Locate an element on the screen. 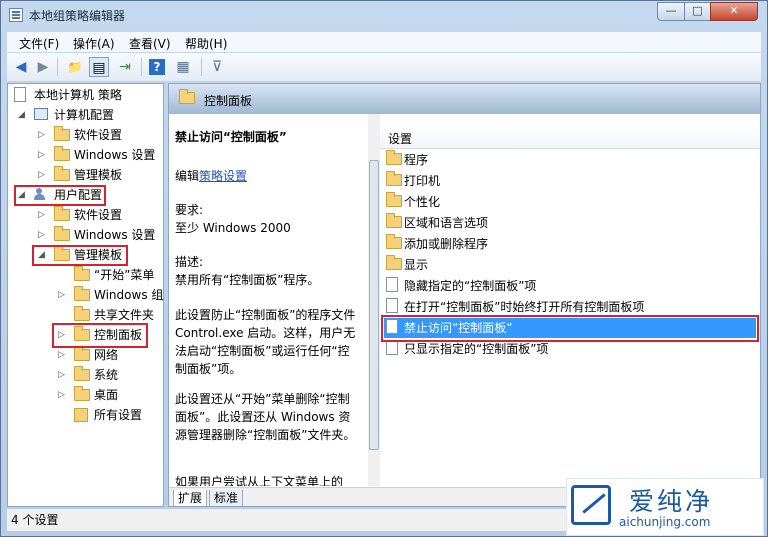 The width and height of the screenshot is (768, 537). help-icon: ? is located at coordinates (157, 67).